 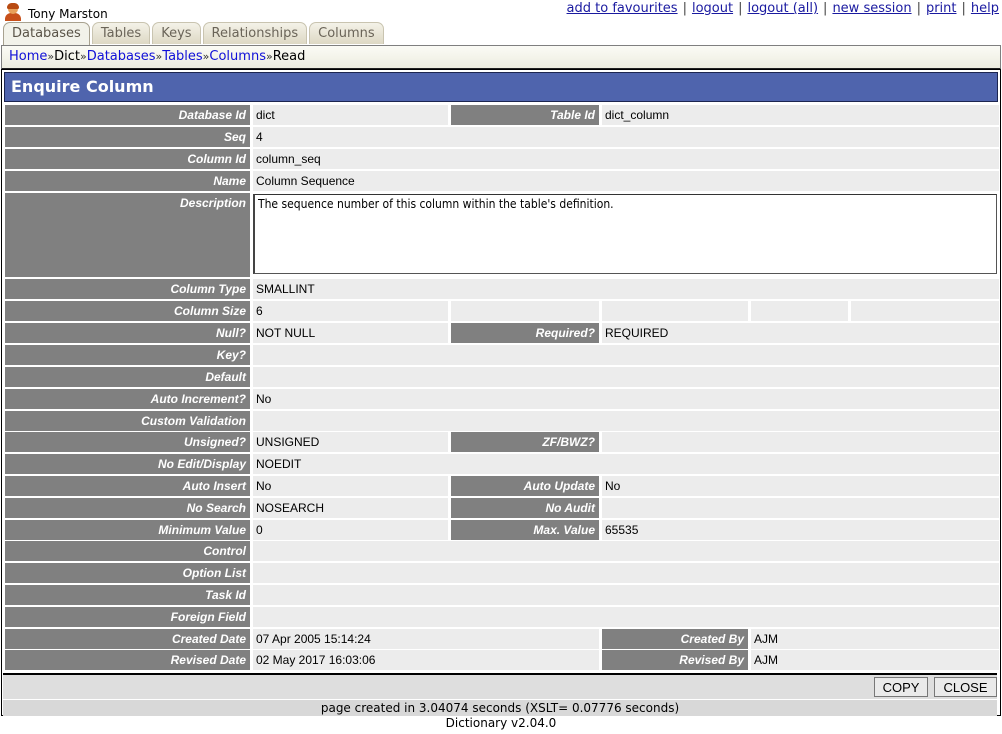 What do you see at coordinates (127, 377) in the screenshot?
I see `label-default: Default` at bounding box center [127, 377].